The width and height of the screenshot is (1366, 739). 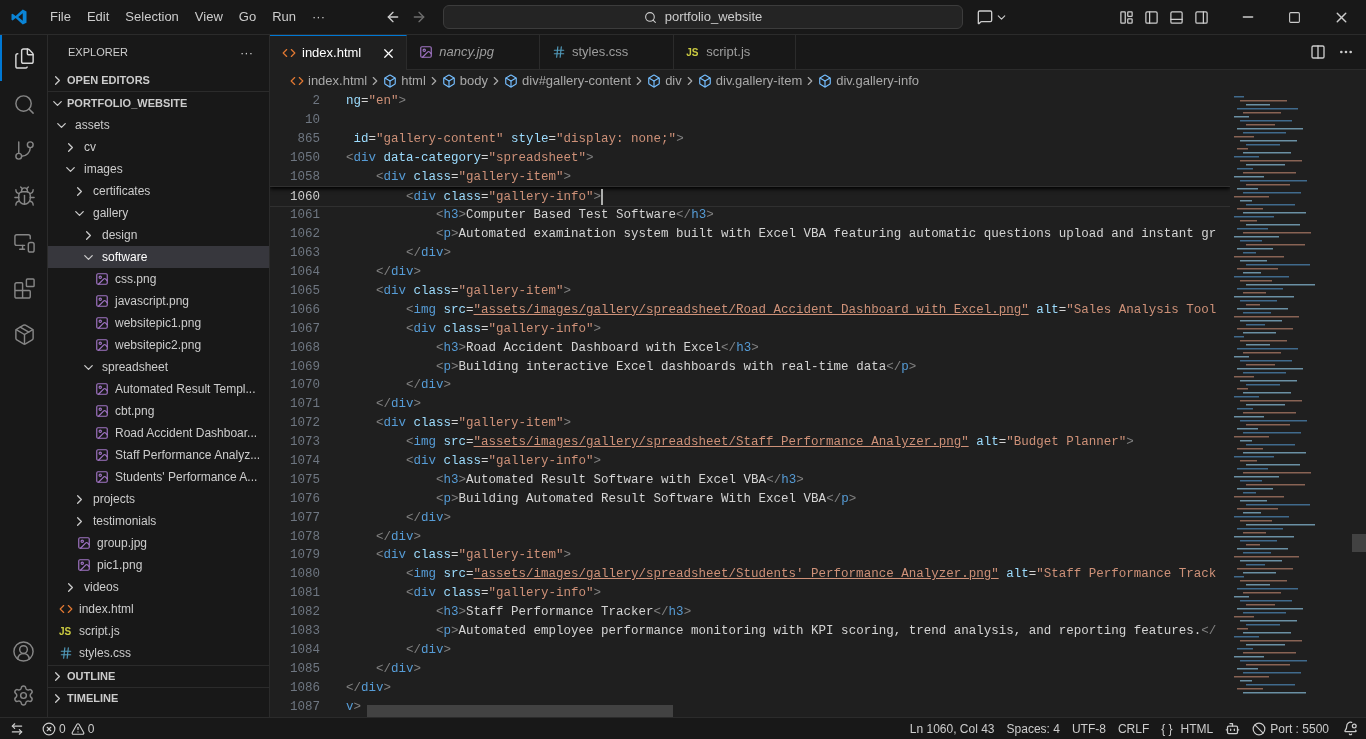 I want to click on section-header: OUTLINE, so click(x=158, y=676).